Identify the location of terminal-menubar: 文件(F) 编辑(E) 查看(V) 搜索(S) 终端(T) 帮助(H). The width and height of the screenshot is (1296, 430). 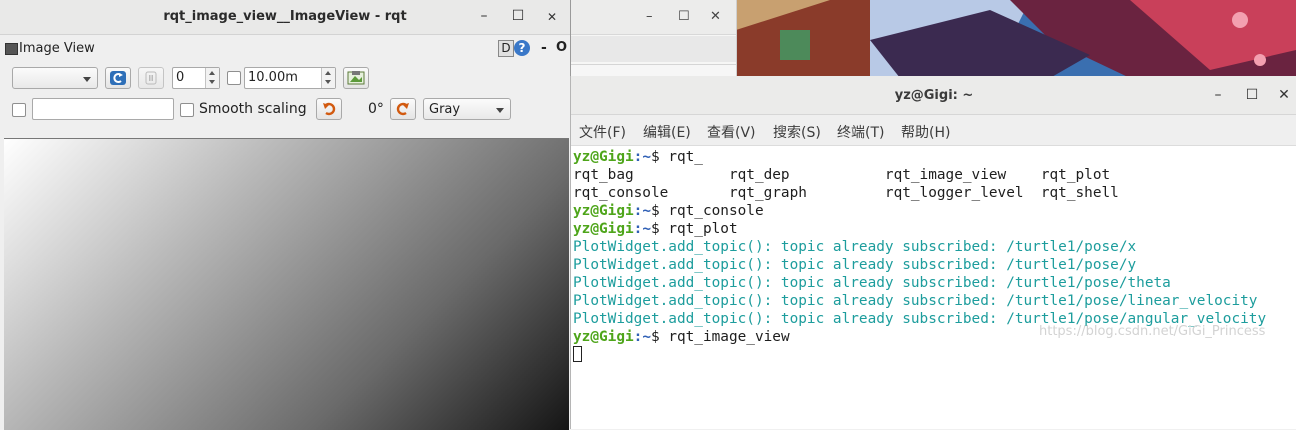
(933, 130).